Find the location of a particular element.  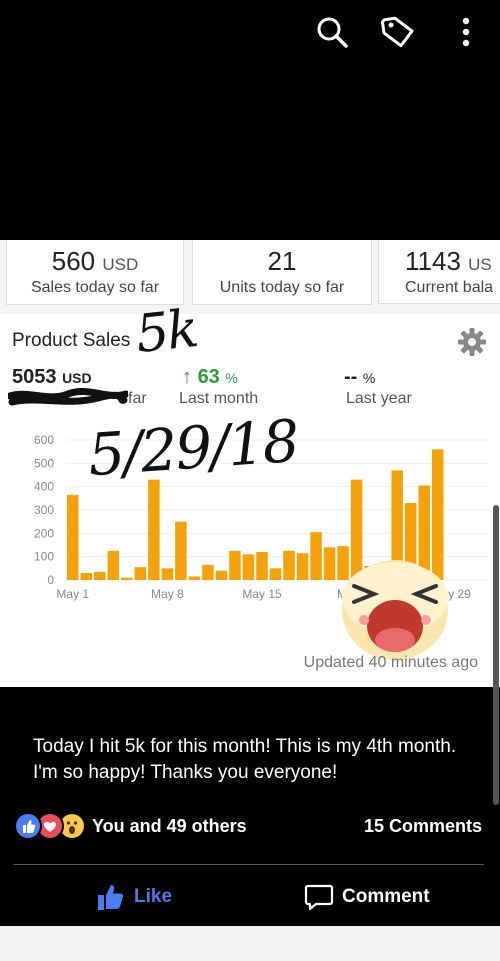

laughing-emoji-sticker is located at coordinates (395, 610).